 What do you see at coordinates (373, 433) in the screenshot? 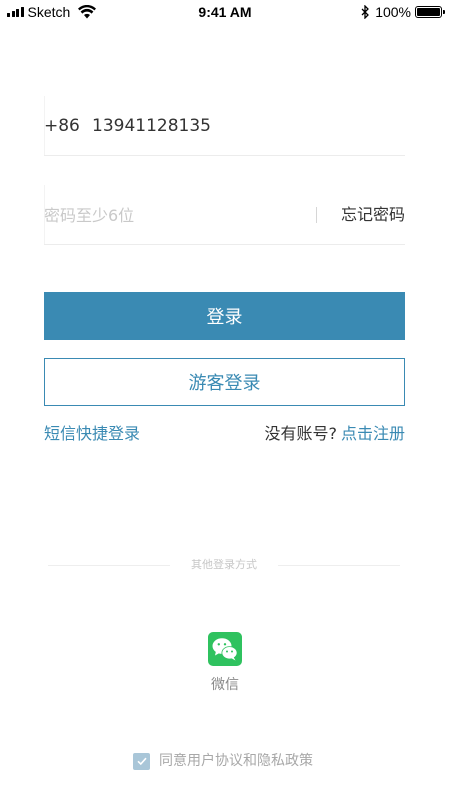
I see `register-link: 点击注册` at bounding box center [373, 433].